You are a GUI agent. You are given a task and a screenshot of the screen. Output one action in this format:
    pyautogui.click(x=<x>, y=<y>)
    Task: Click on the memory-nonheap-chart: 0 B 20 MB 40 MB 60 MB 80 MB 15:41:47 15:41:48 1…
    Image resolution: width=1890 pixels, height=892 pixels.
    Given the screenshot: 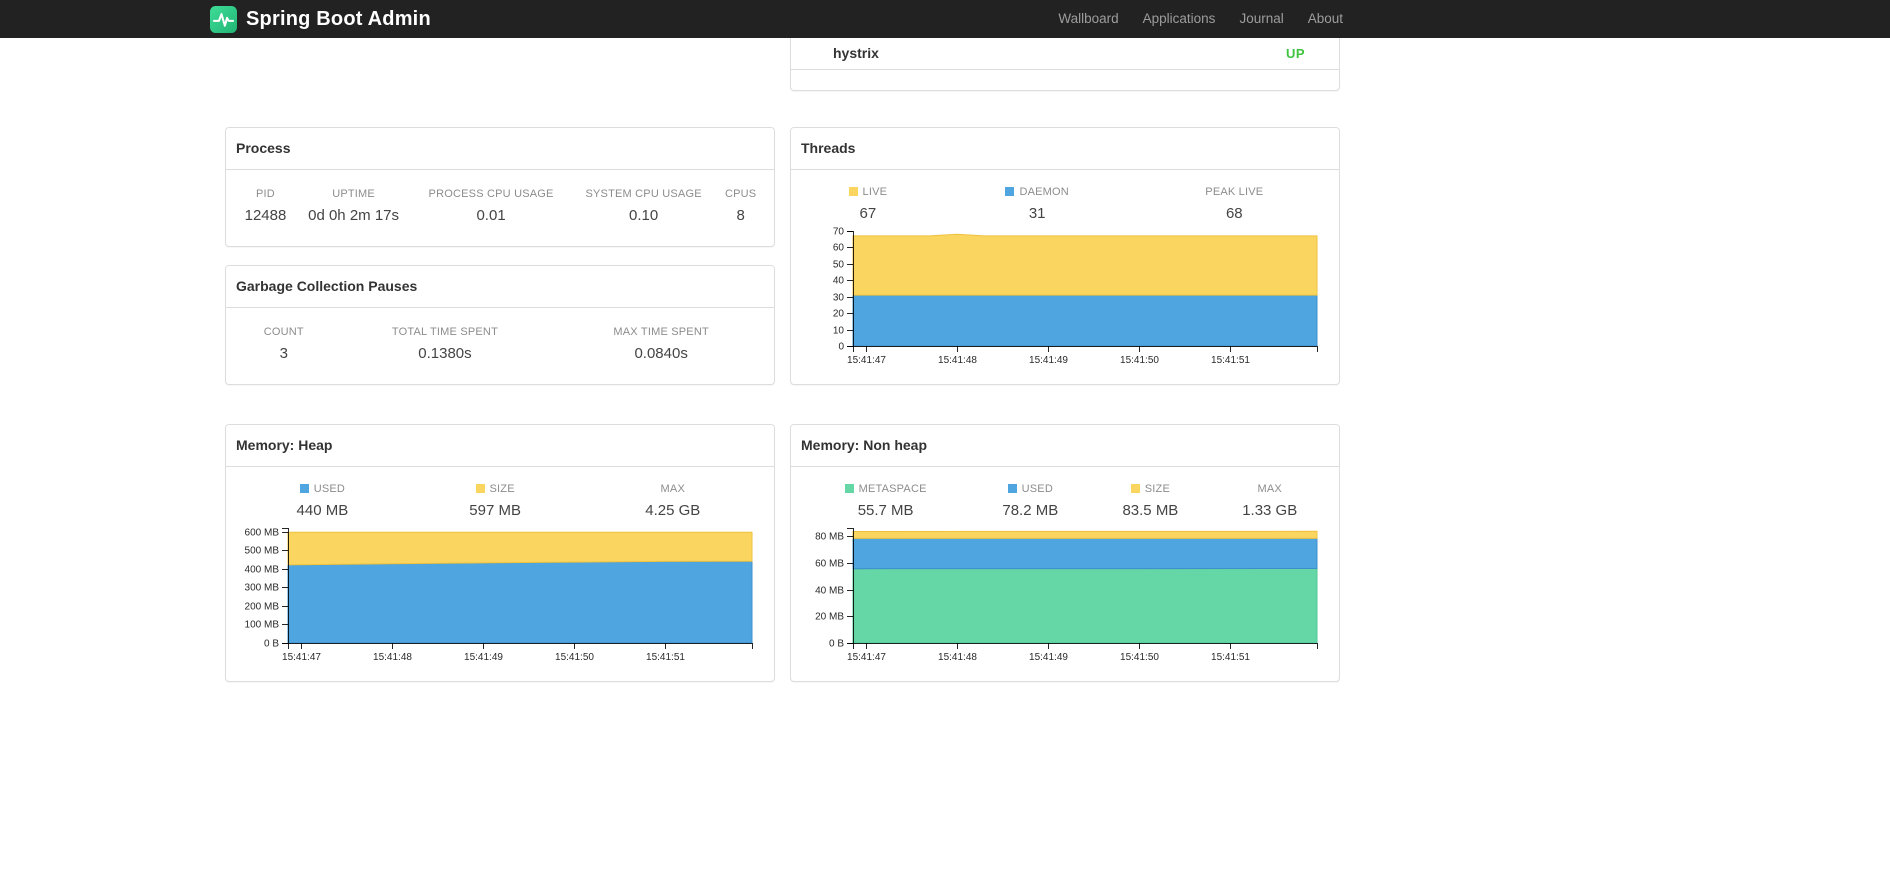 What is the action you would take?
    pyautogui.click(x=1066, y=595)
    